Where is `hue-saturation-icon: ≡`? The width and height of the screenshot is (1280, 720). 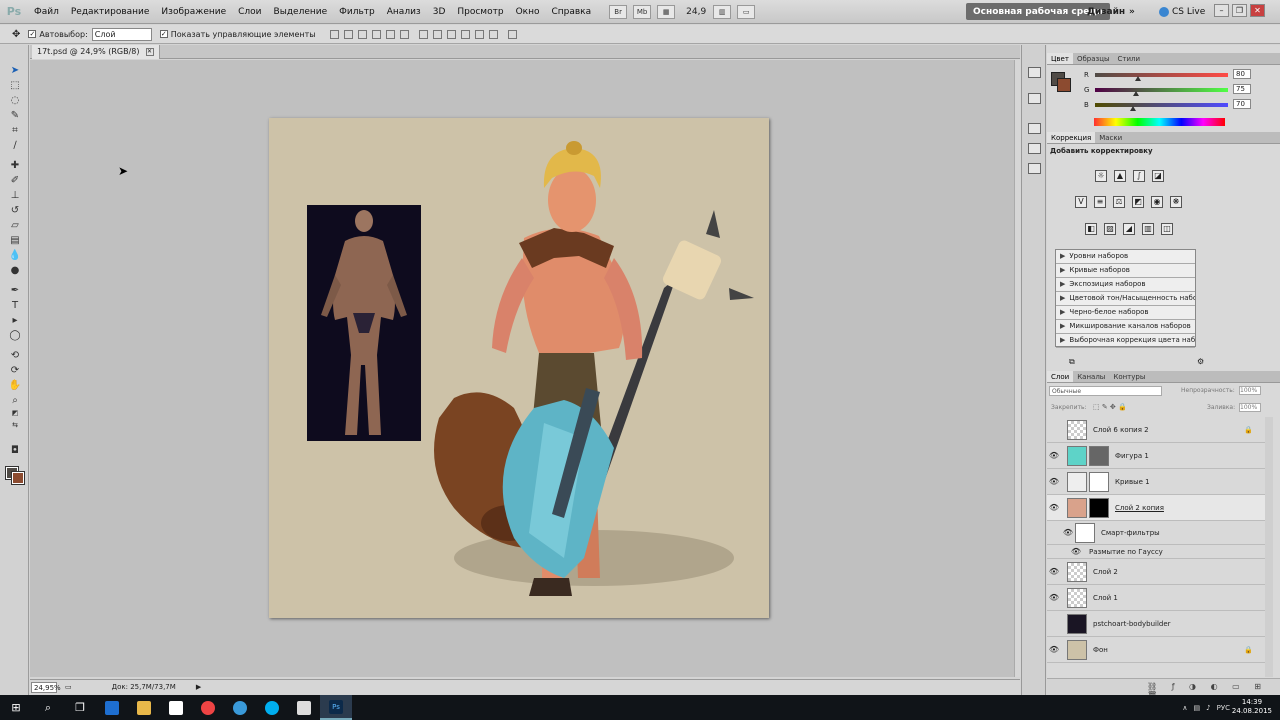 hue-saturation-icon: ≡ is located at coordinates (1100, 202).